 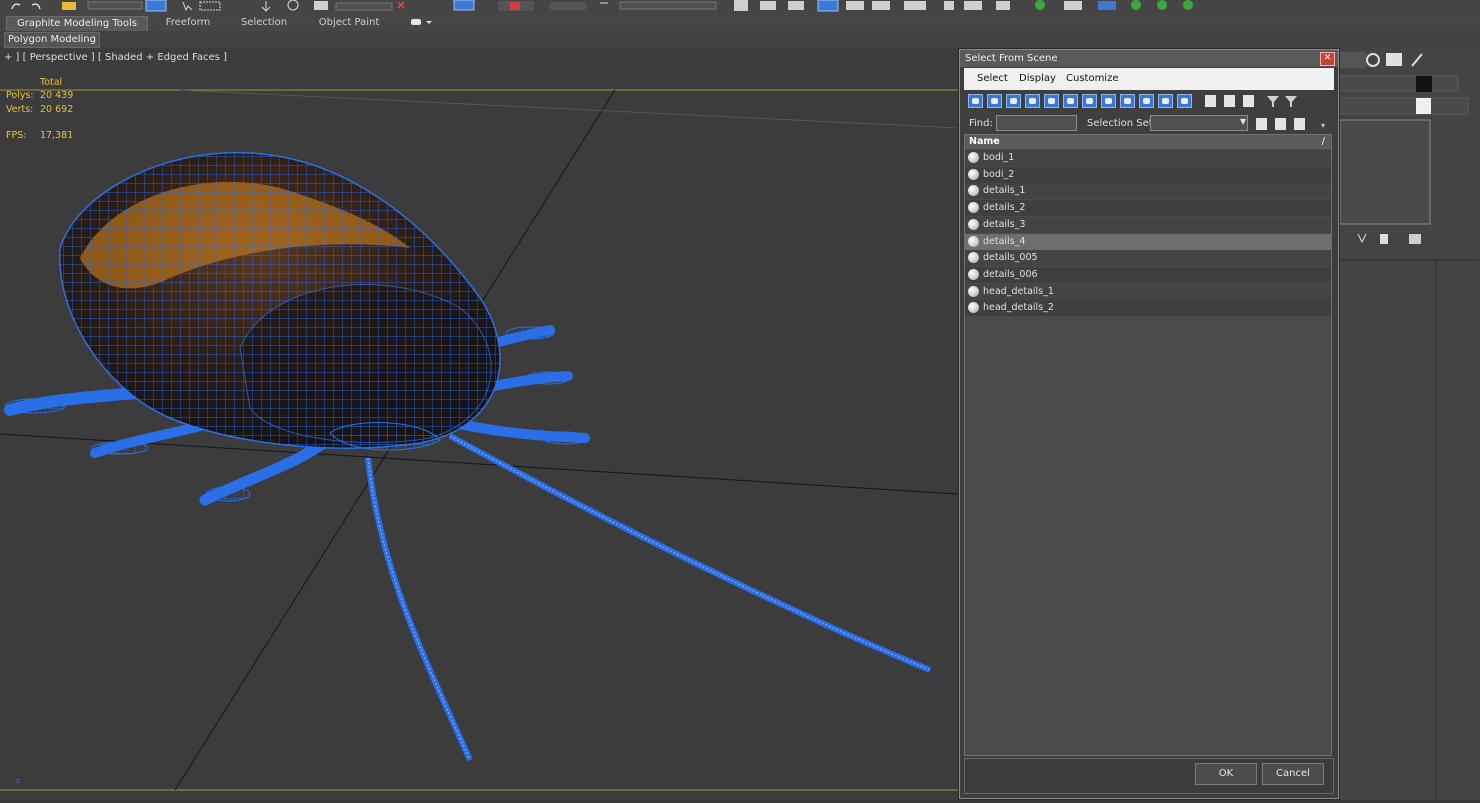 I want to click on toolbar-layer-icon, so click(x=796, y=5).